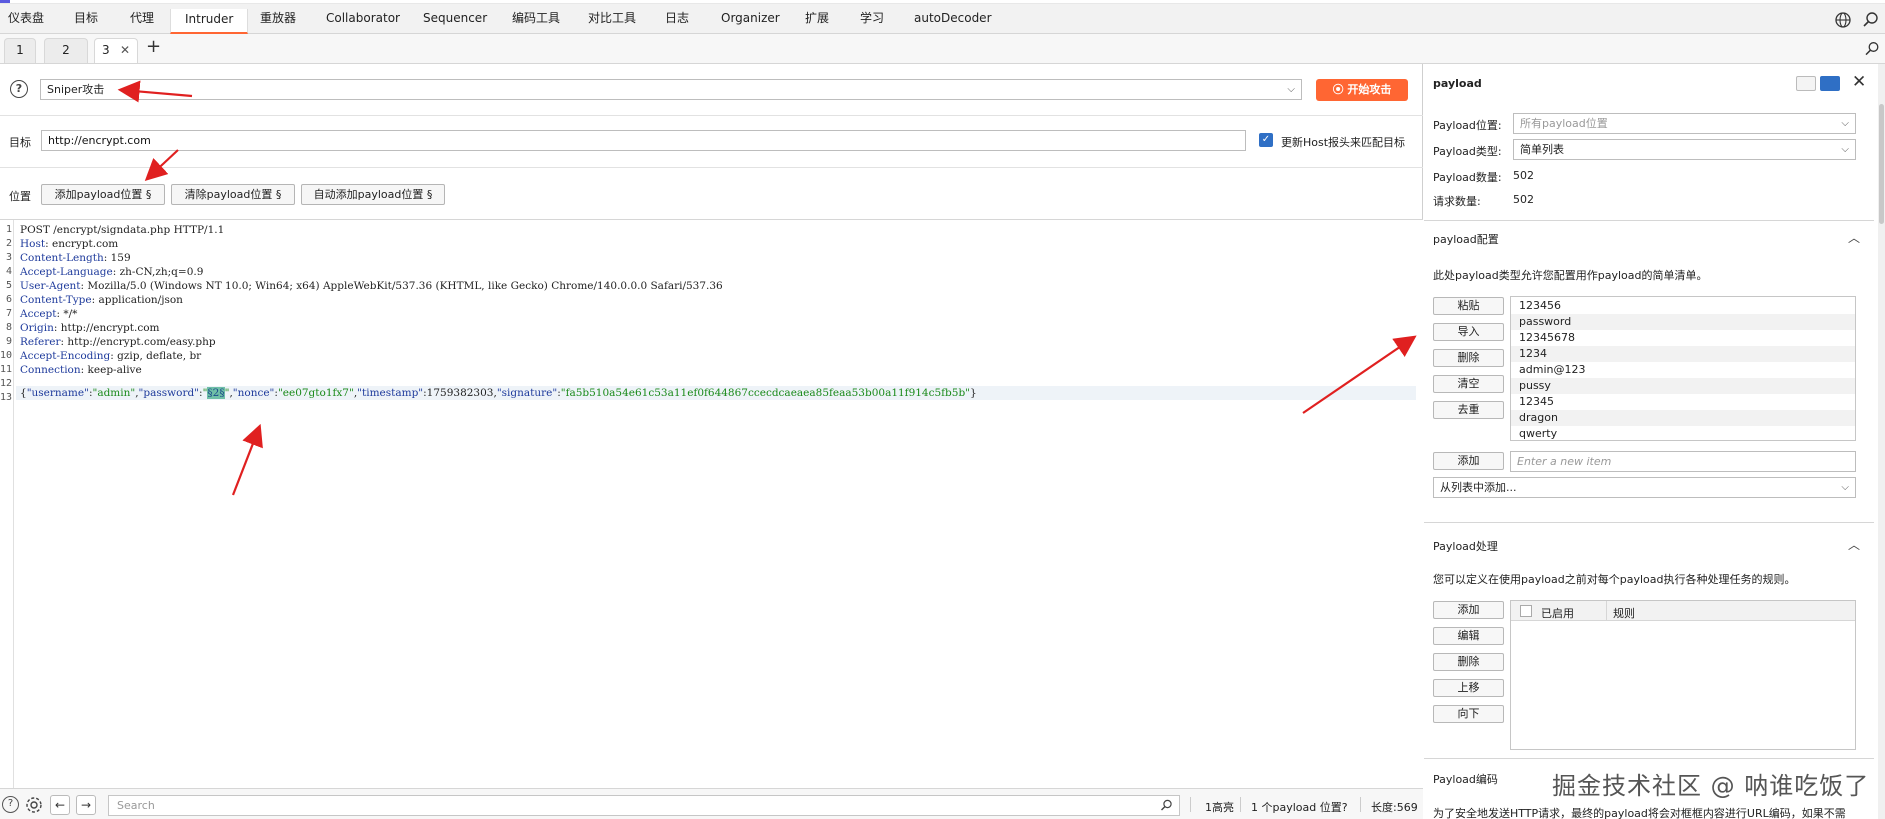 This screenshot has height=819, width=1885. Describe the element at coordinates (216, 393) in the screenshot. I see `payload-marker: §2§` at that location.